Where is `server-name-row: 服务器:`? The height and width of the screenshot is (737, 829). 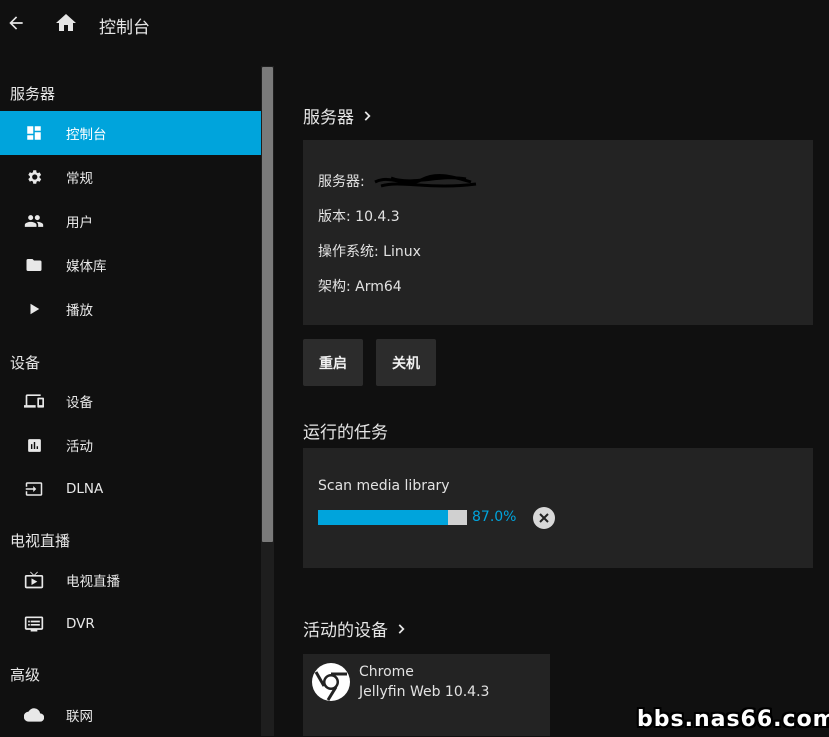
server-name-row: 服务器: is located at coordinates (399, 181).